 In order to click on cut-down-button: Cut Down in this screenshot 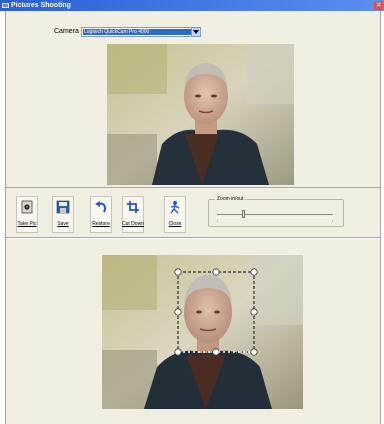, I will do `click(133, 214)`.